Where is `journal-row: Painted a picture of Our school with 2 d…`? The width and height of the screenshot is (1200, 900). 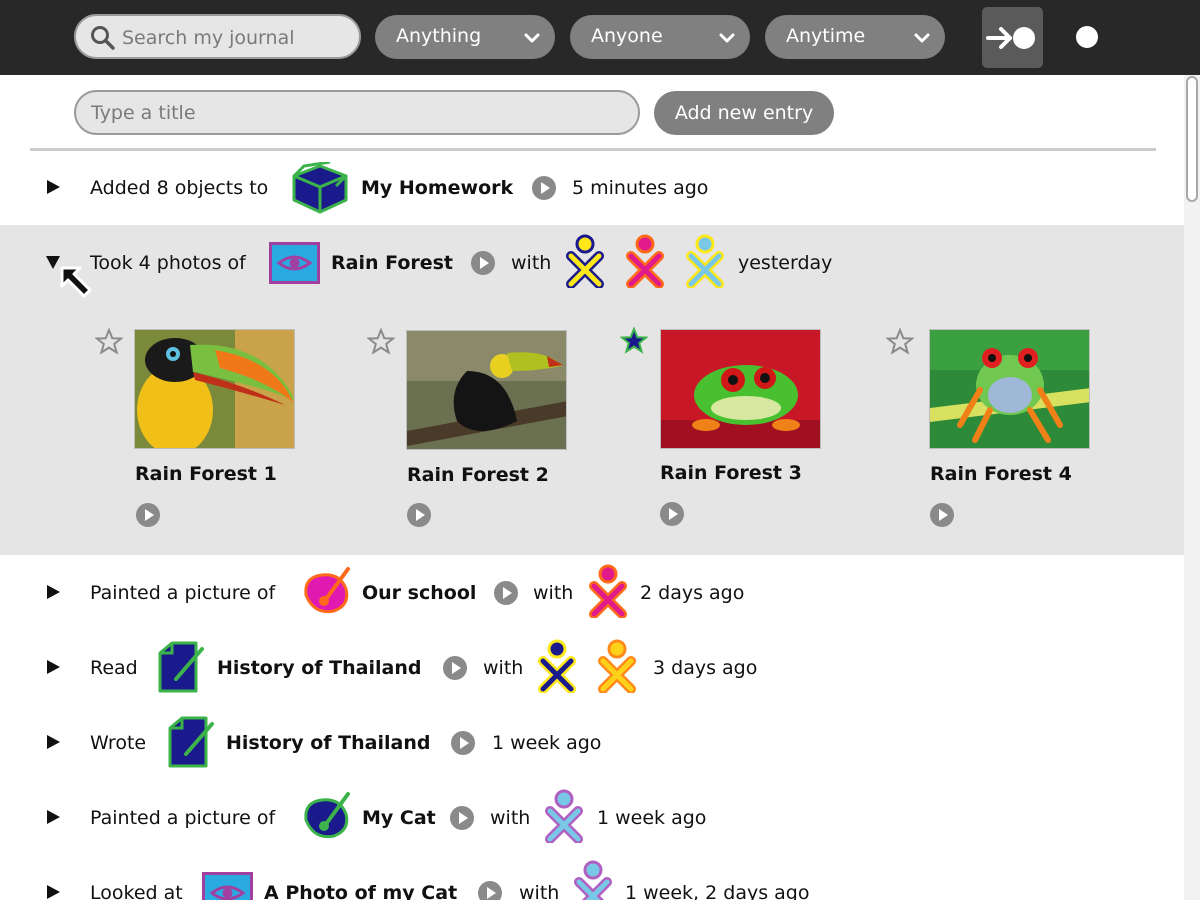 journal-row: Painted a picture of Our school with 2 d… is located at coordinates (592, 592).